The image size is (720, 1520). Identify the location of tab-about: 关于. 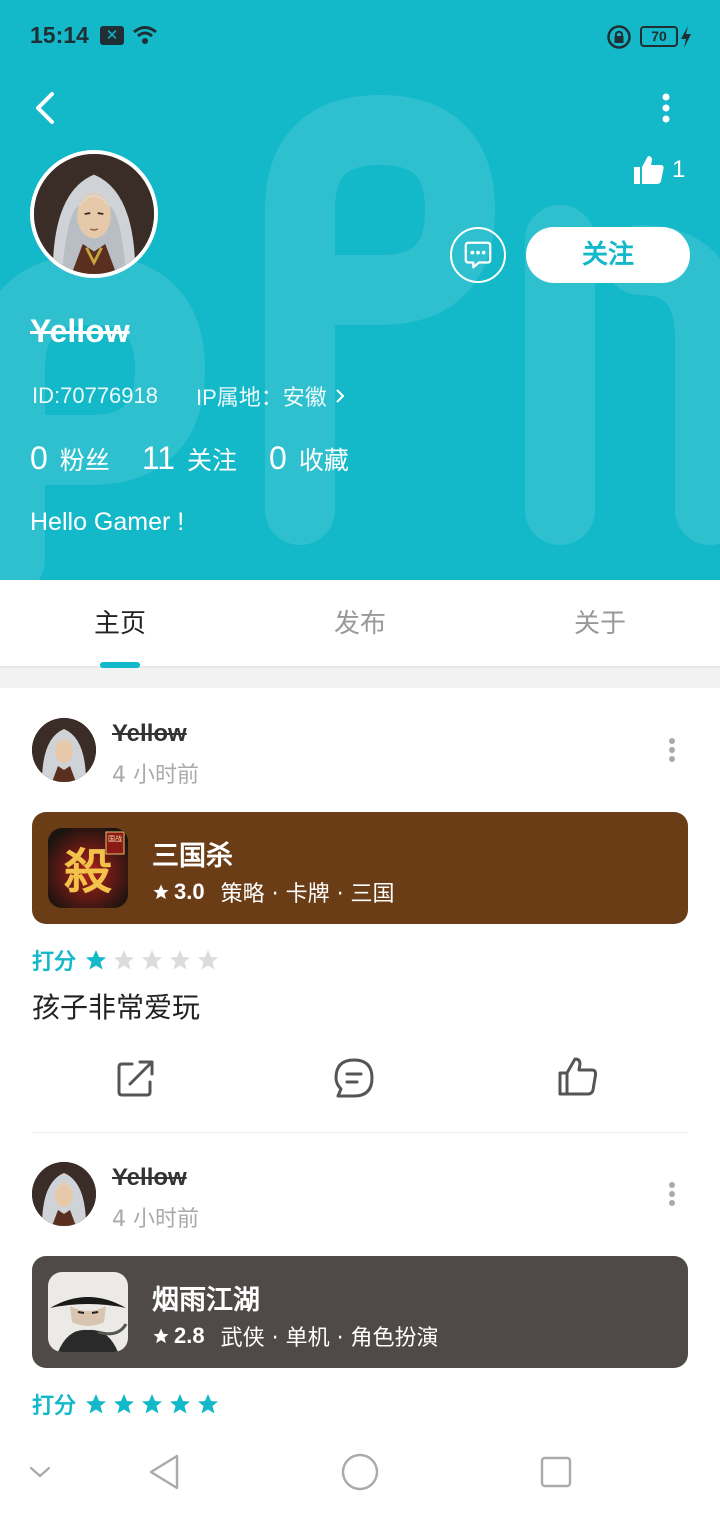
(600, 624).